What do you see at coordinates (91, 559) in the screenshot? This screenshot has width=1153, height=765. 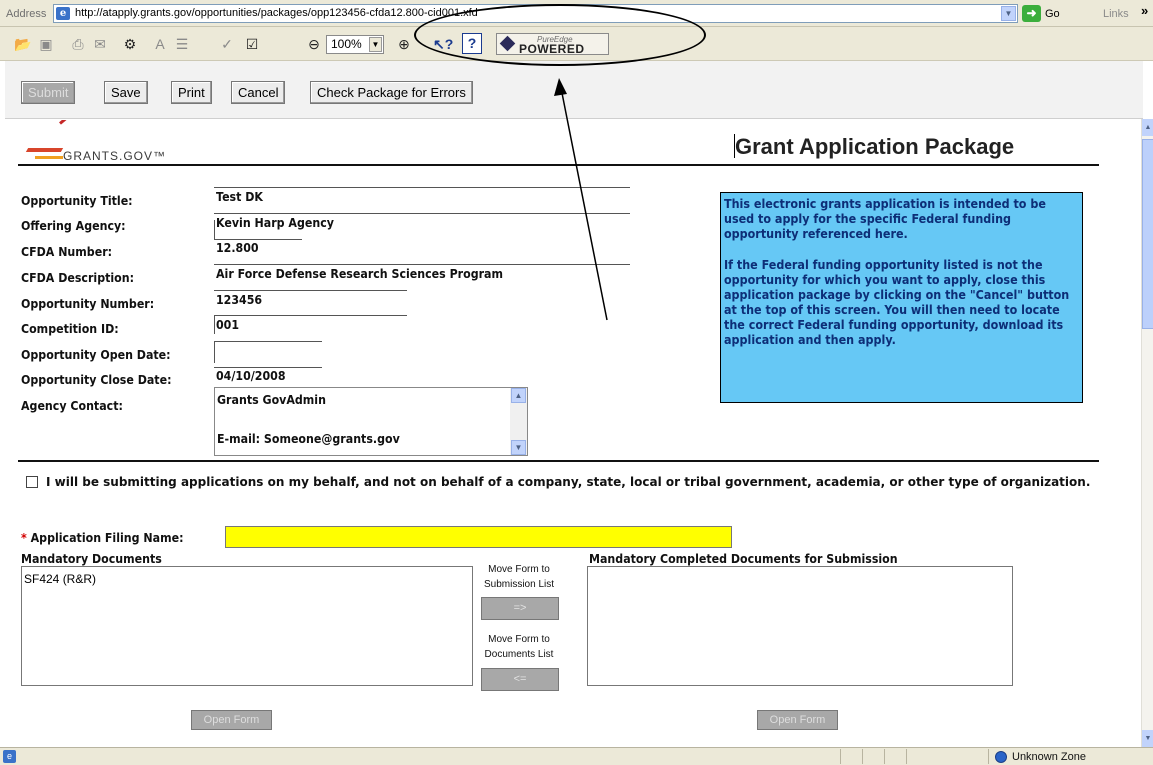 I see `mandatory-documents-label: Mandatory Documents` at bounding box center [91, 559].